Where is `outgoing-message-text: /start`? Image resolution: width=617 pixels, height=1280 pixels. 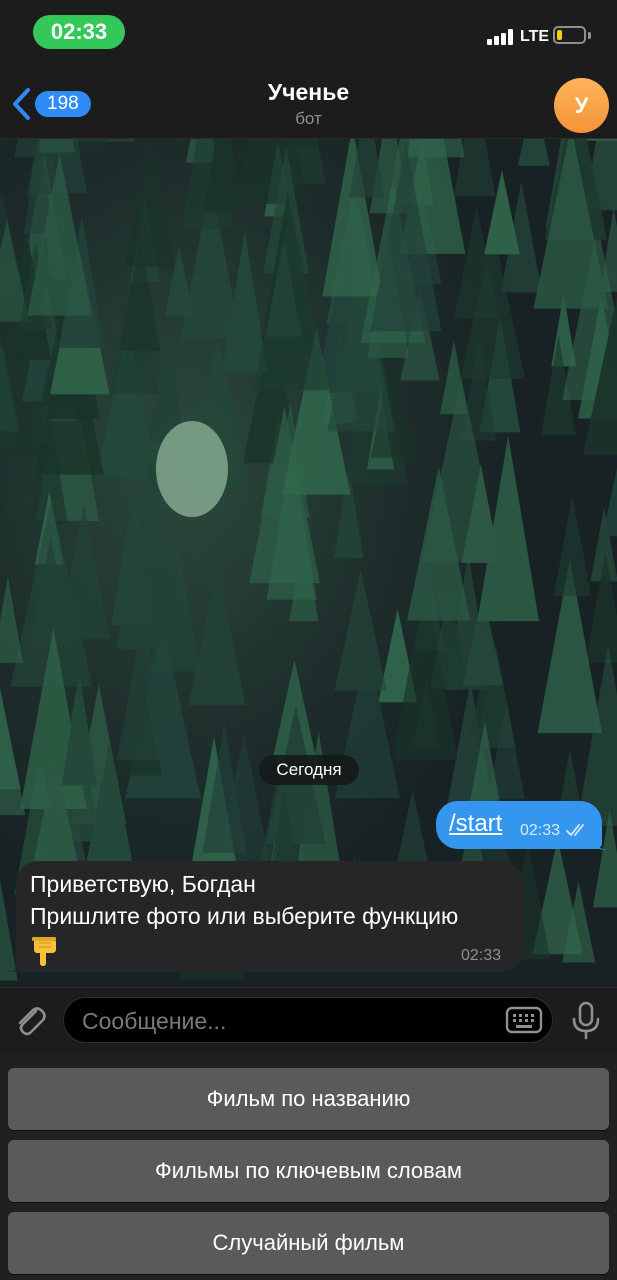
outgoing-message-text: /start is located at coordinates (475, 824).